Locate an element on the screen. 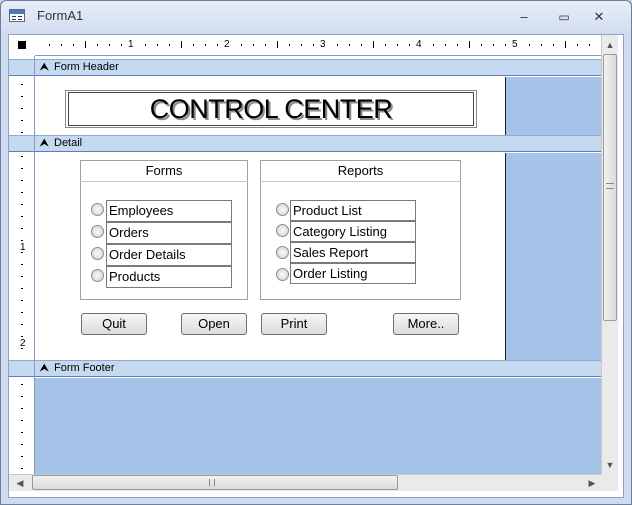  option-order-listing: Order Listing is located at coordinates (353, 273).